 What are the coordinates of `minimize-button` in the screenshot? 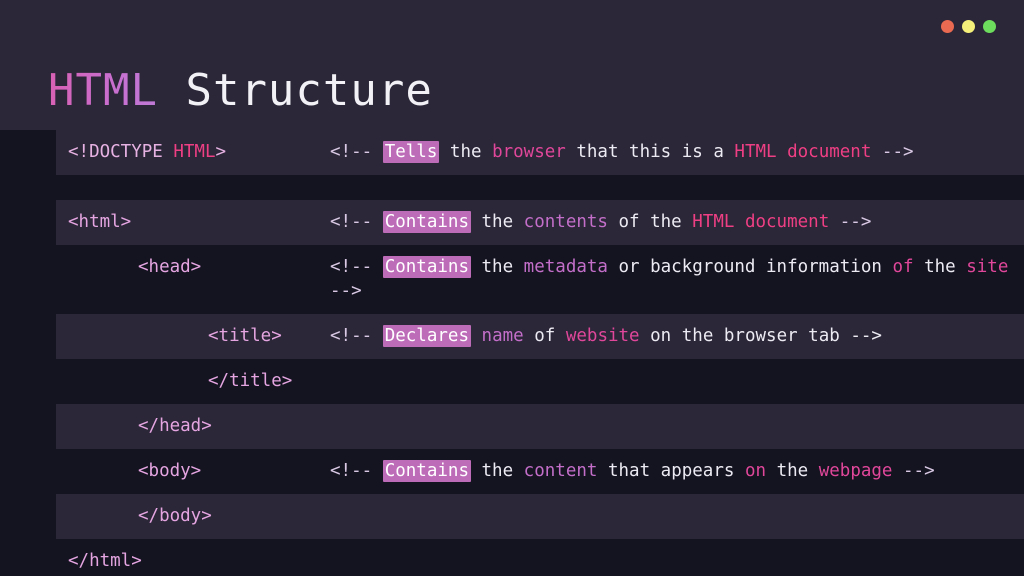 It's located at (968, 26).